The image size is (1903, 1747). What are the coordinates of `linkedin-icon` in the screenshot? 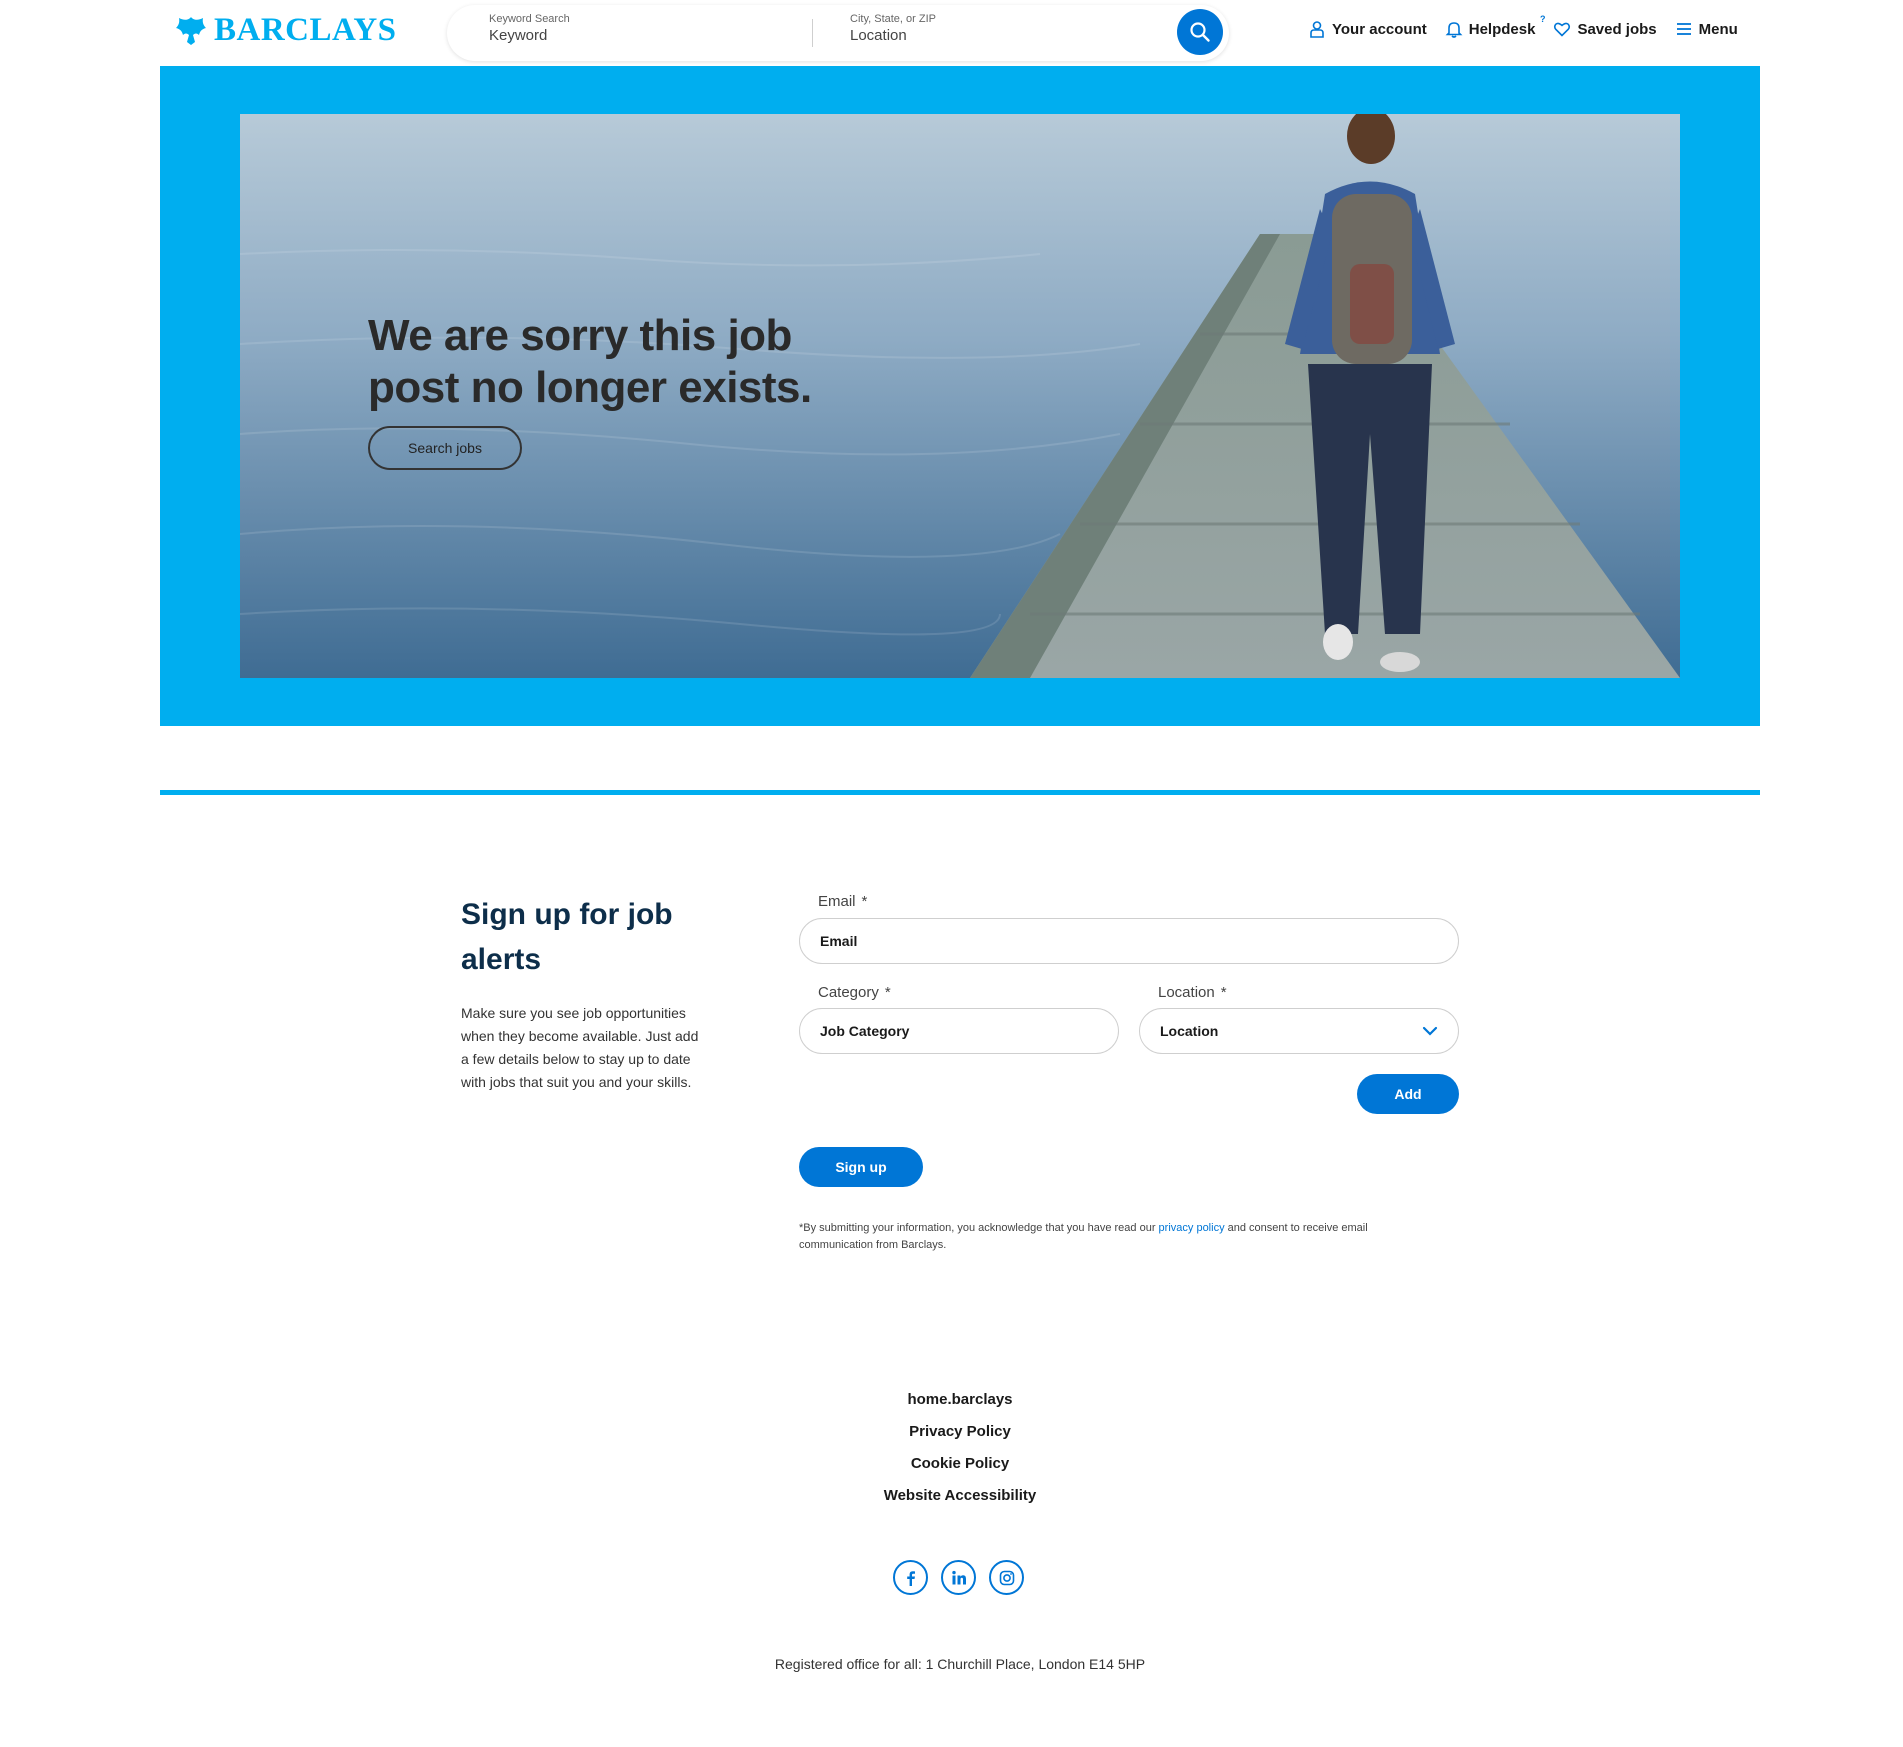 It's located at (958, 1577).